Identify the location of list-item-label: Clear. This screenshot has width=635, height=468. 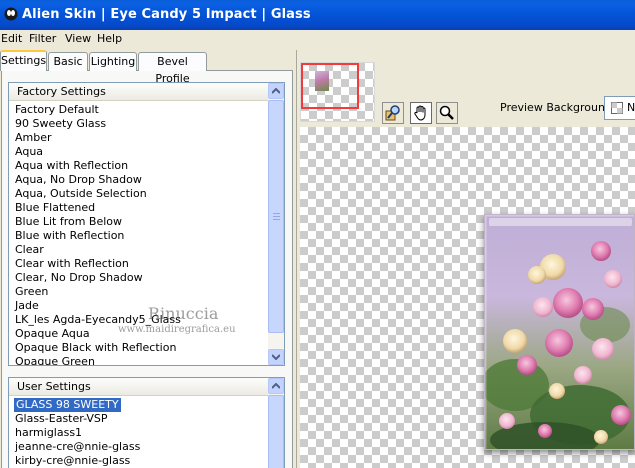
(29, 249).